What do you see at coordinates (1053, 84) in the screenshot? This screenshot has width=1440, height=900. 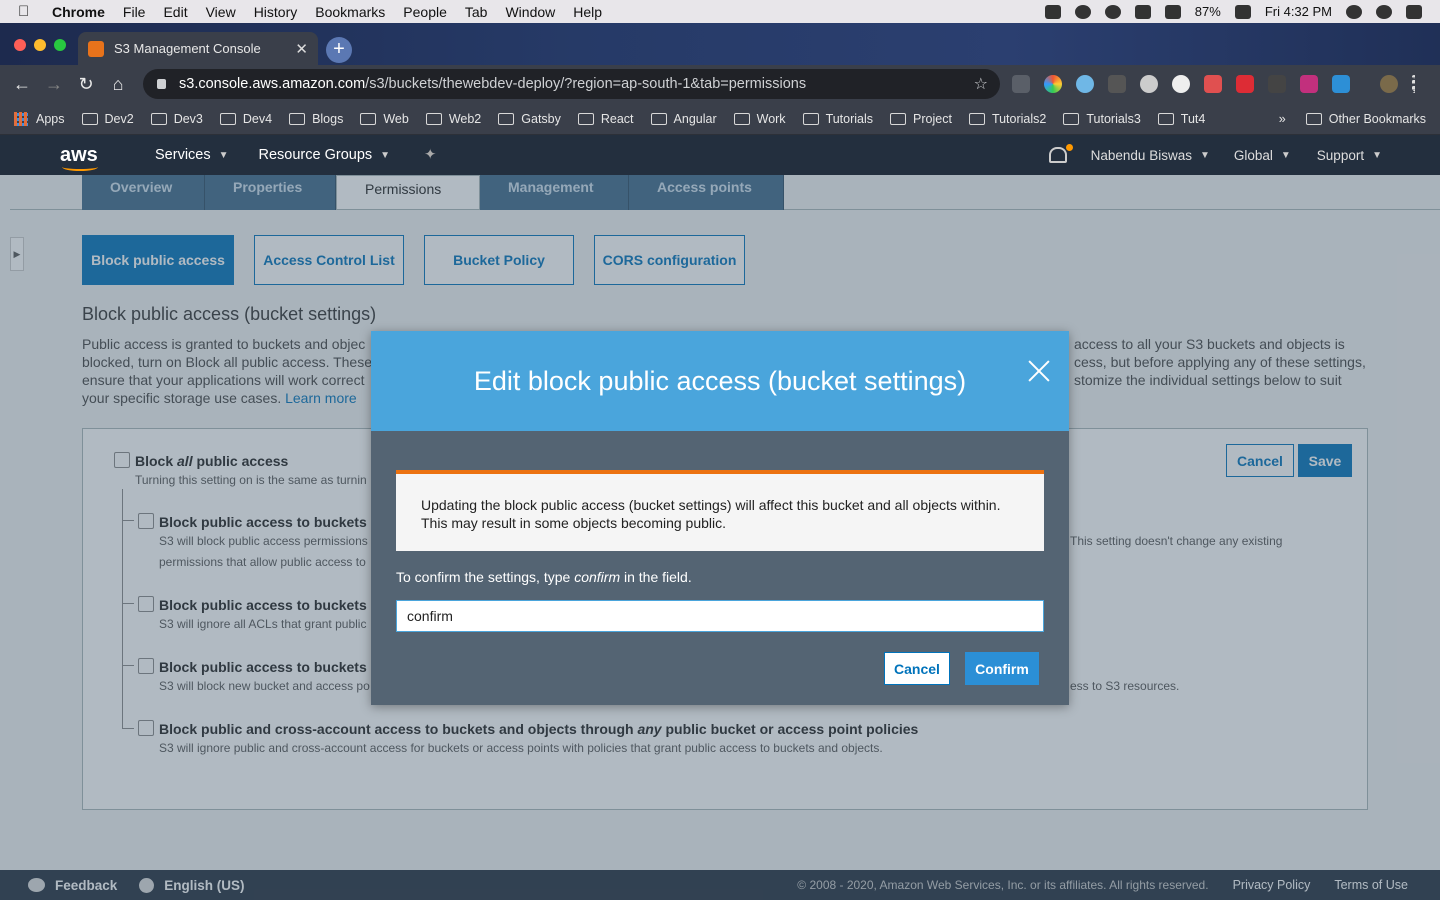 I see `color-picker-extension-icon` at bounding box center [1053, 84].